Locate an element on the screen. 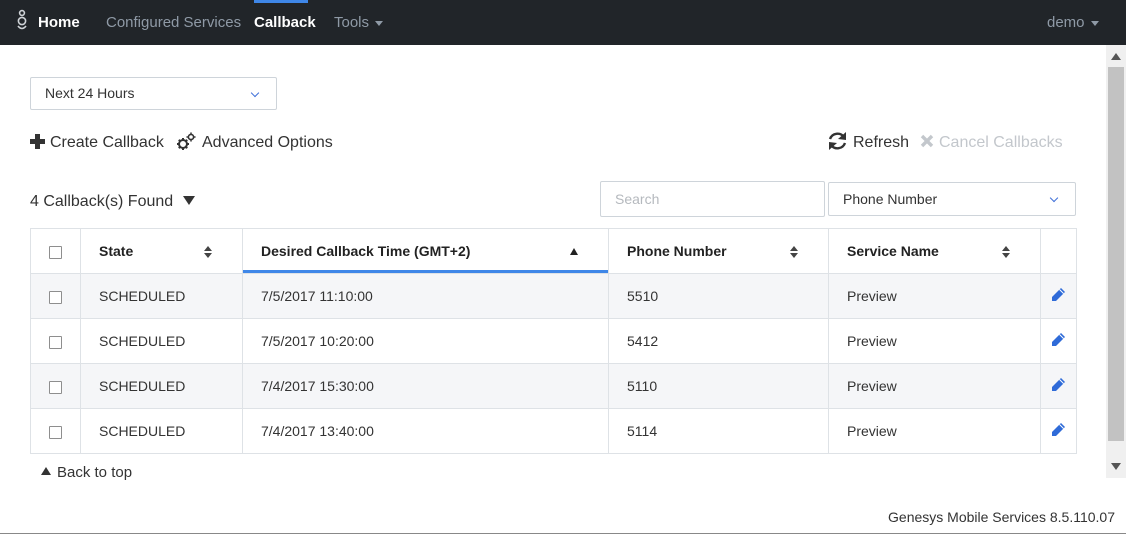 The image size is (1126, 534). select-all-cell is located at coordinates (55, 251).